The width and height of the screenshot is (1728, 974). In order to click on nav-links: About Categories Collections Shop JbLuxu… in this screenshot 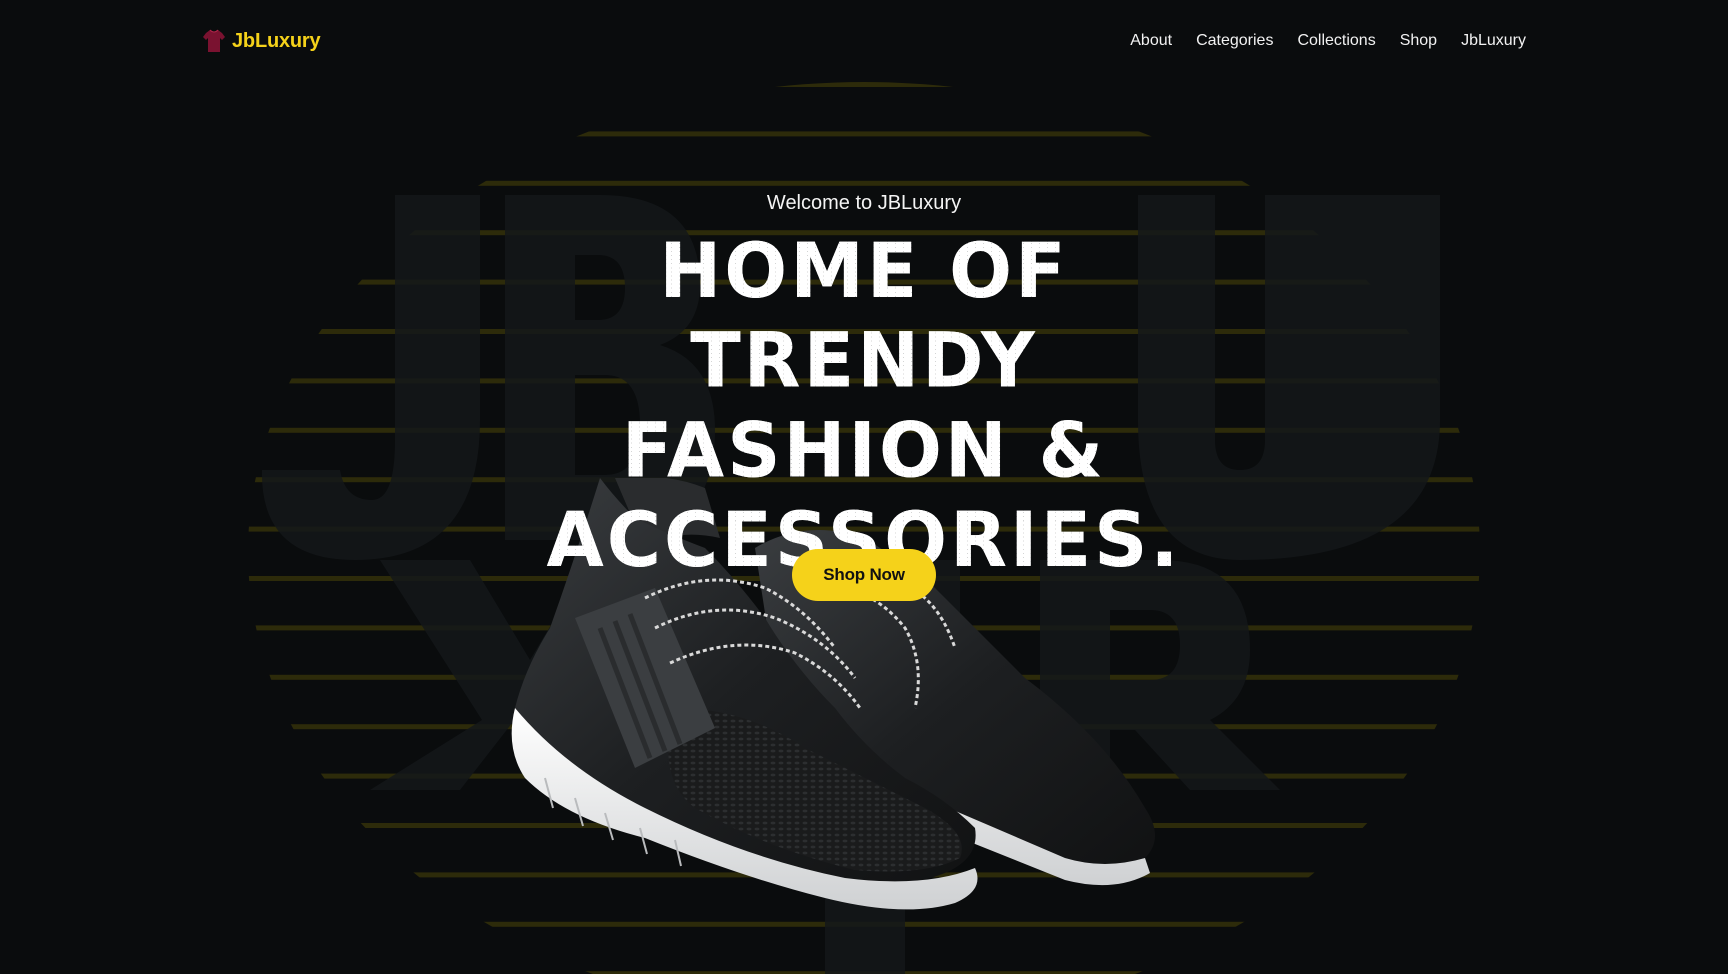, I will do `click(1328, 41)`.